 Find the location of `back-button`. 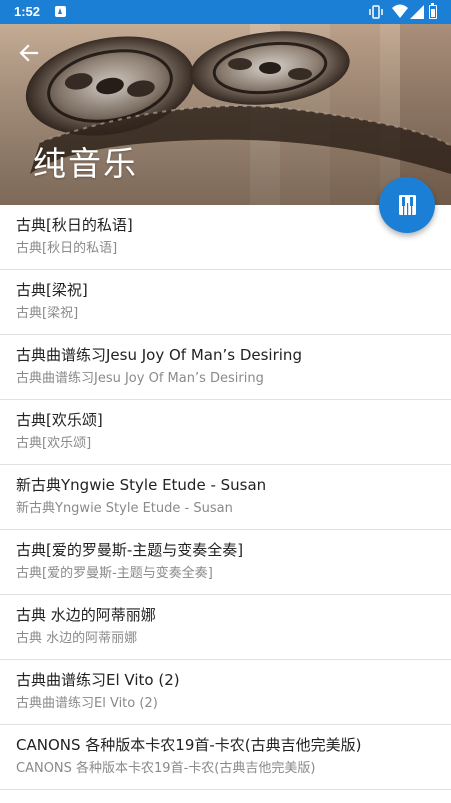

back-button is located at coordinates (29, 53).